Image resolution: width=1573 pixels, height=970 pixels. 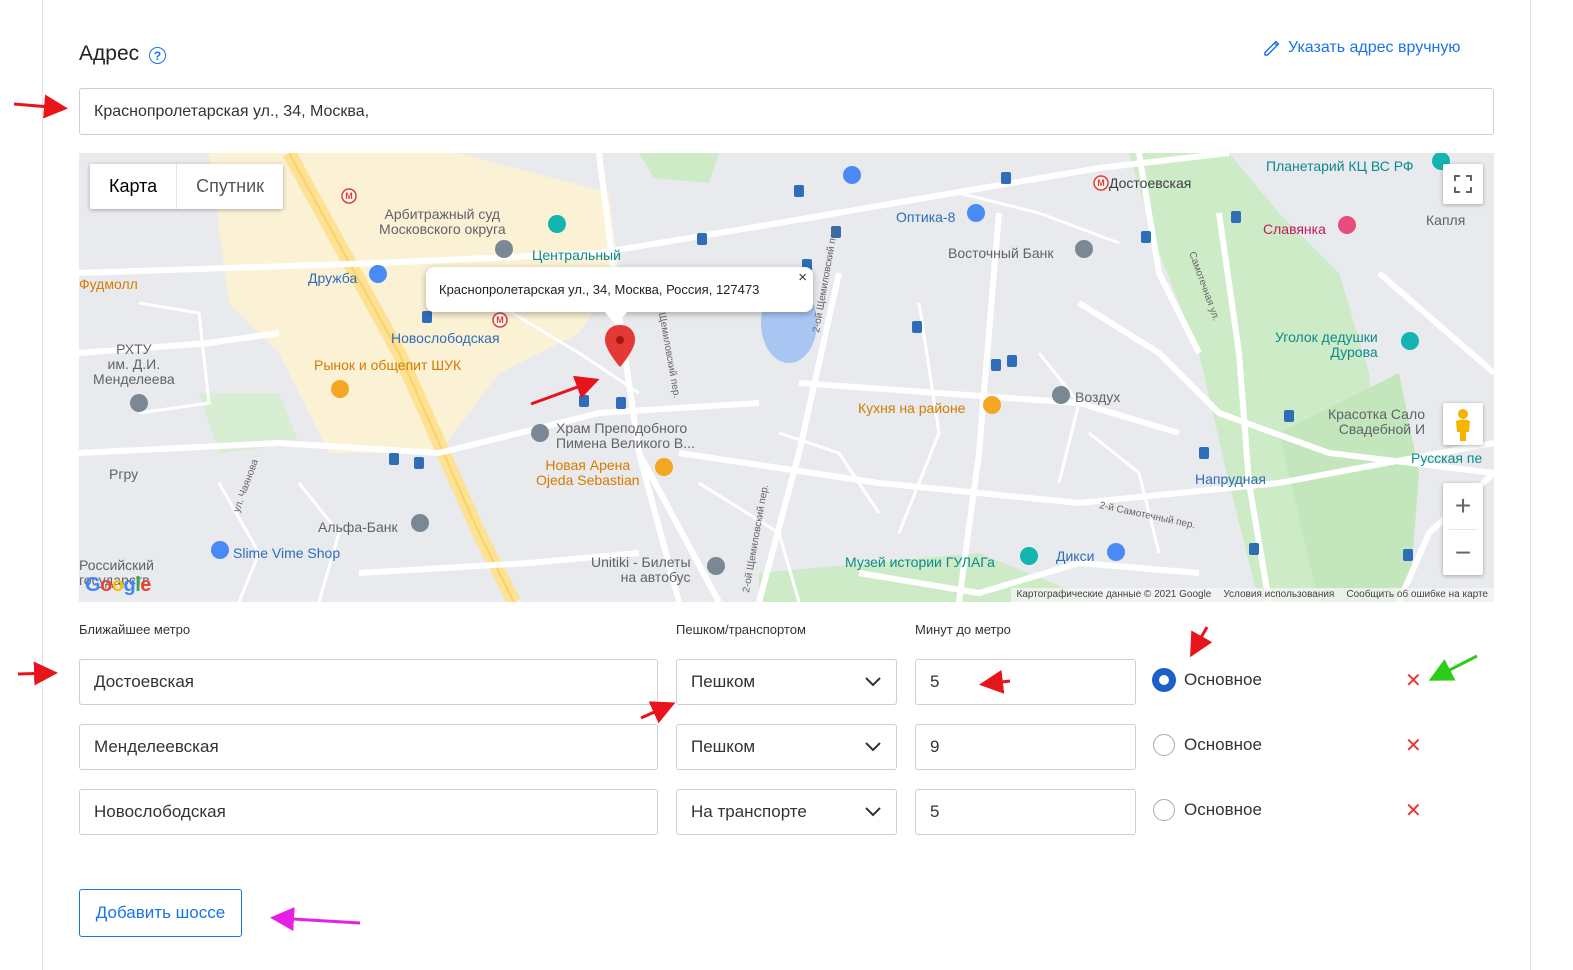 I want to click on map-label: Фудмолл, so click(x=108, y=284).